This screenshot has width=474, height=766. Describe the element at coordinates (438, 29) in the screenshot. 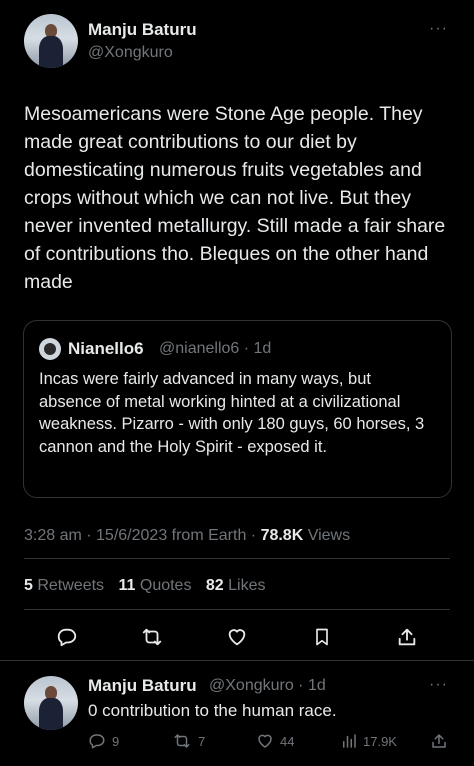

I see `more-options-icon: ···` at that location.